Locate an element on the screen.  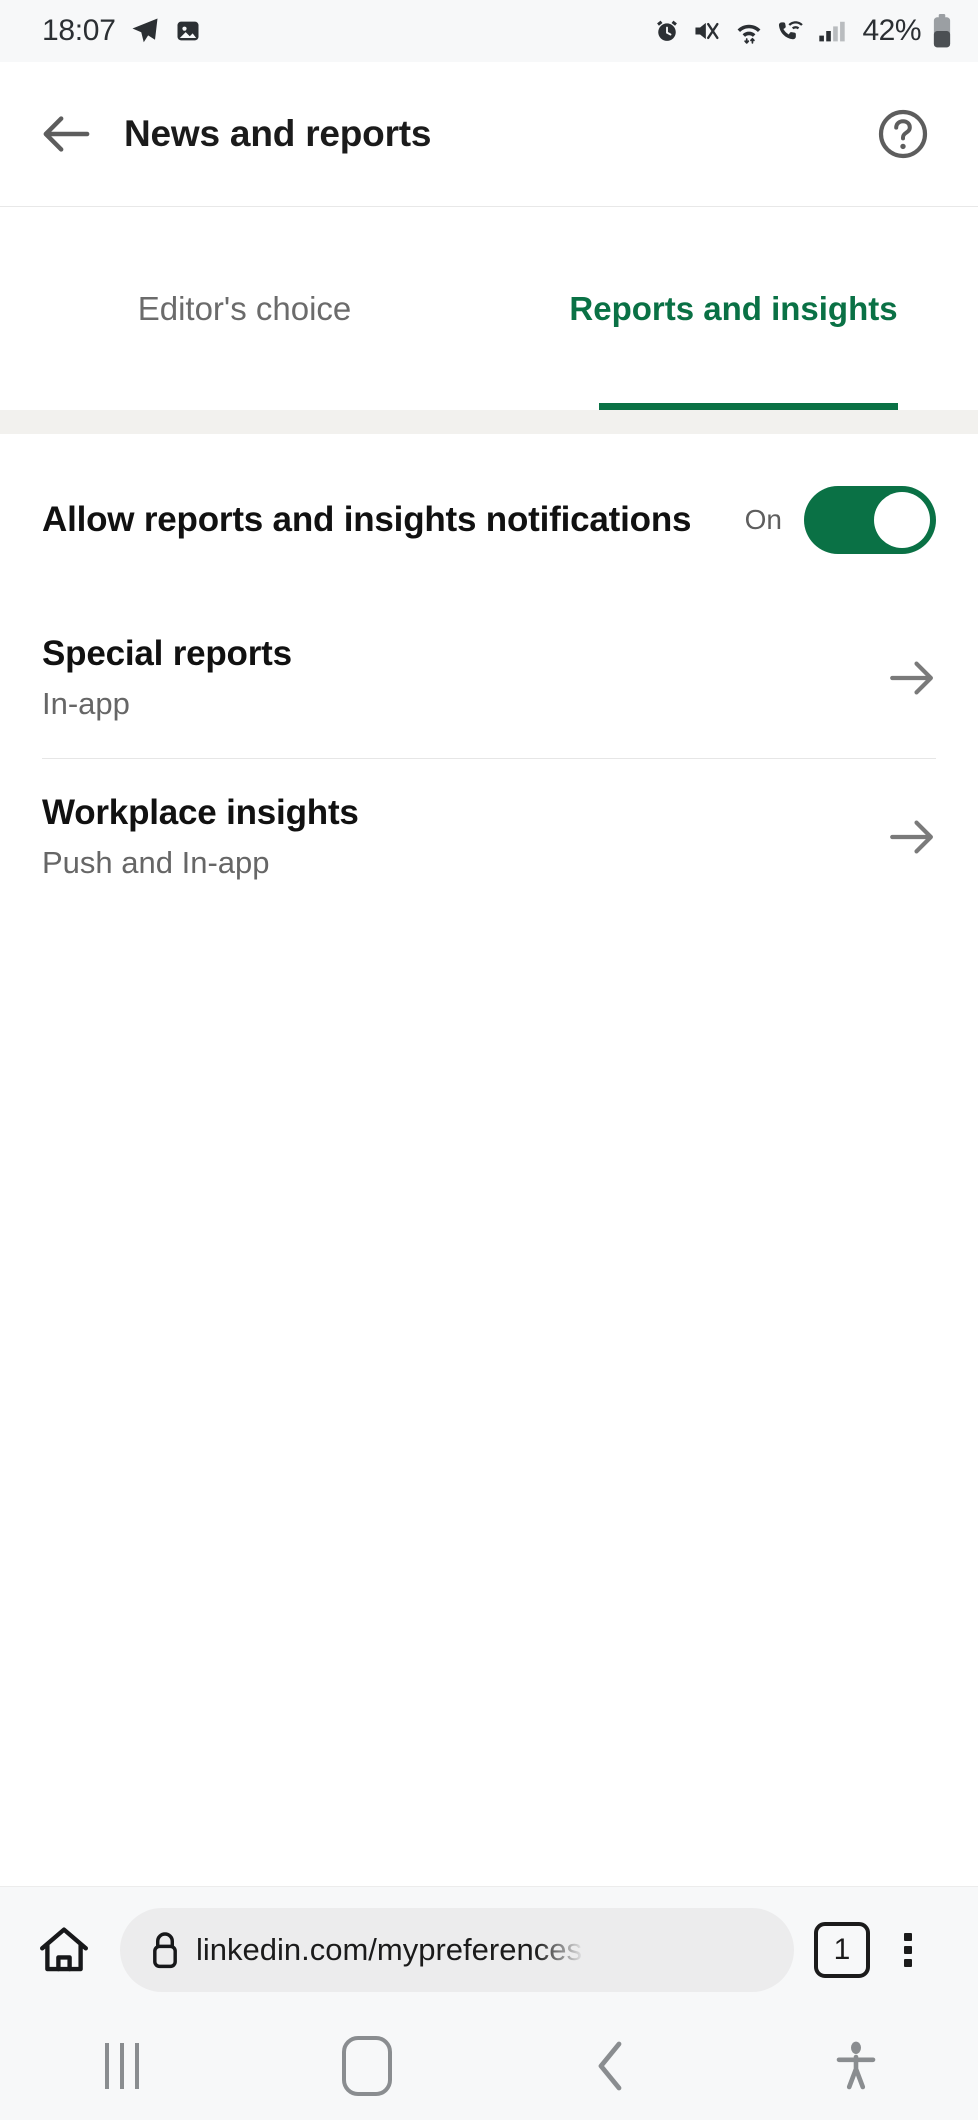
android-nav-bar is located at coordinates (489, 2066).